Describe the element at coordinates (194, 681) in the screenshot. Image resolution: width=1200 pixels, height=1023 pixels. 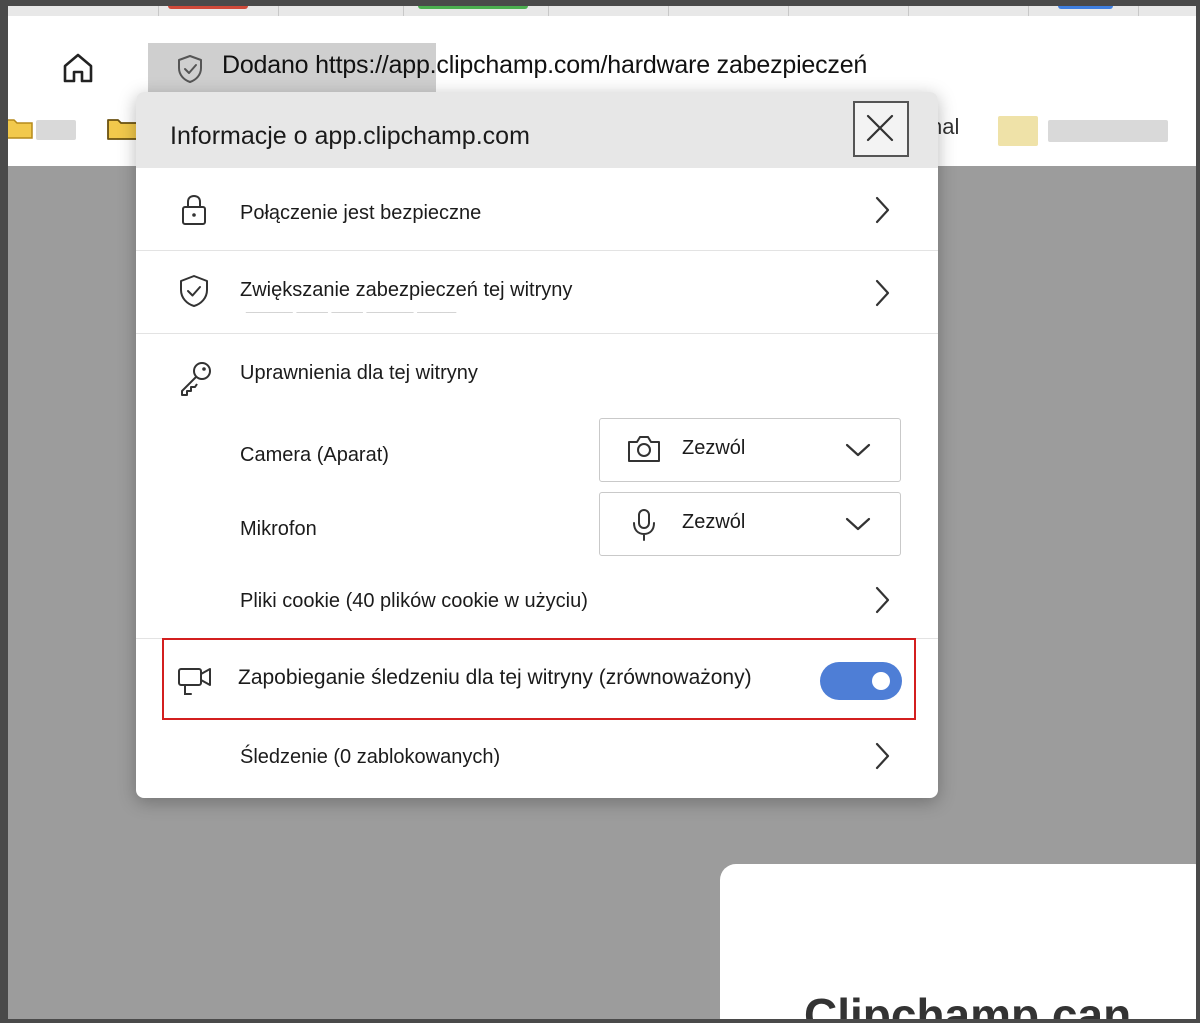
I see `tracking-prevention-icon` at that location.